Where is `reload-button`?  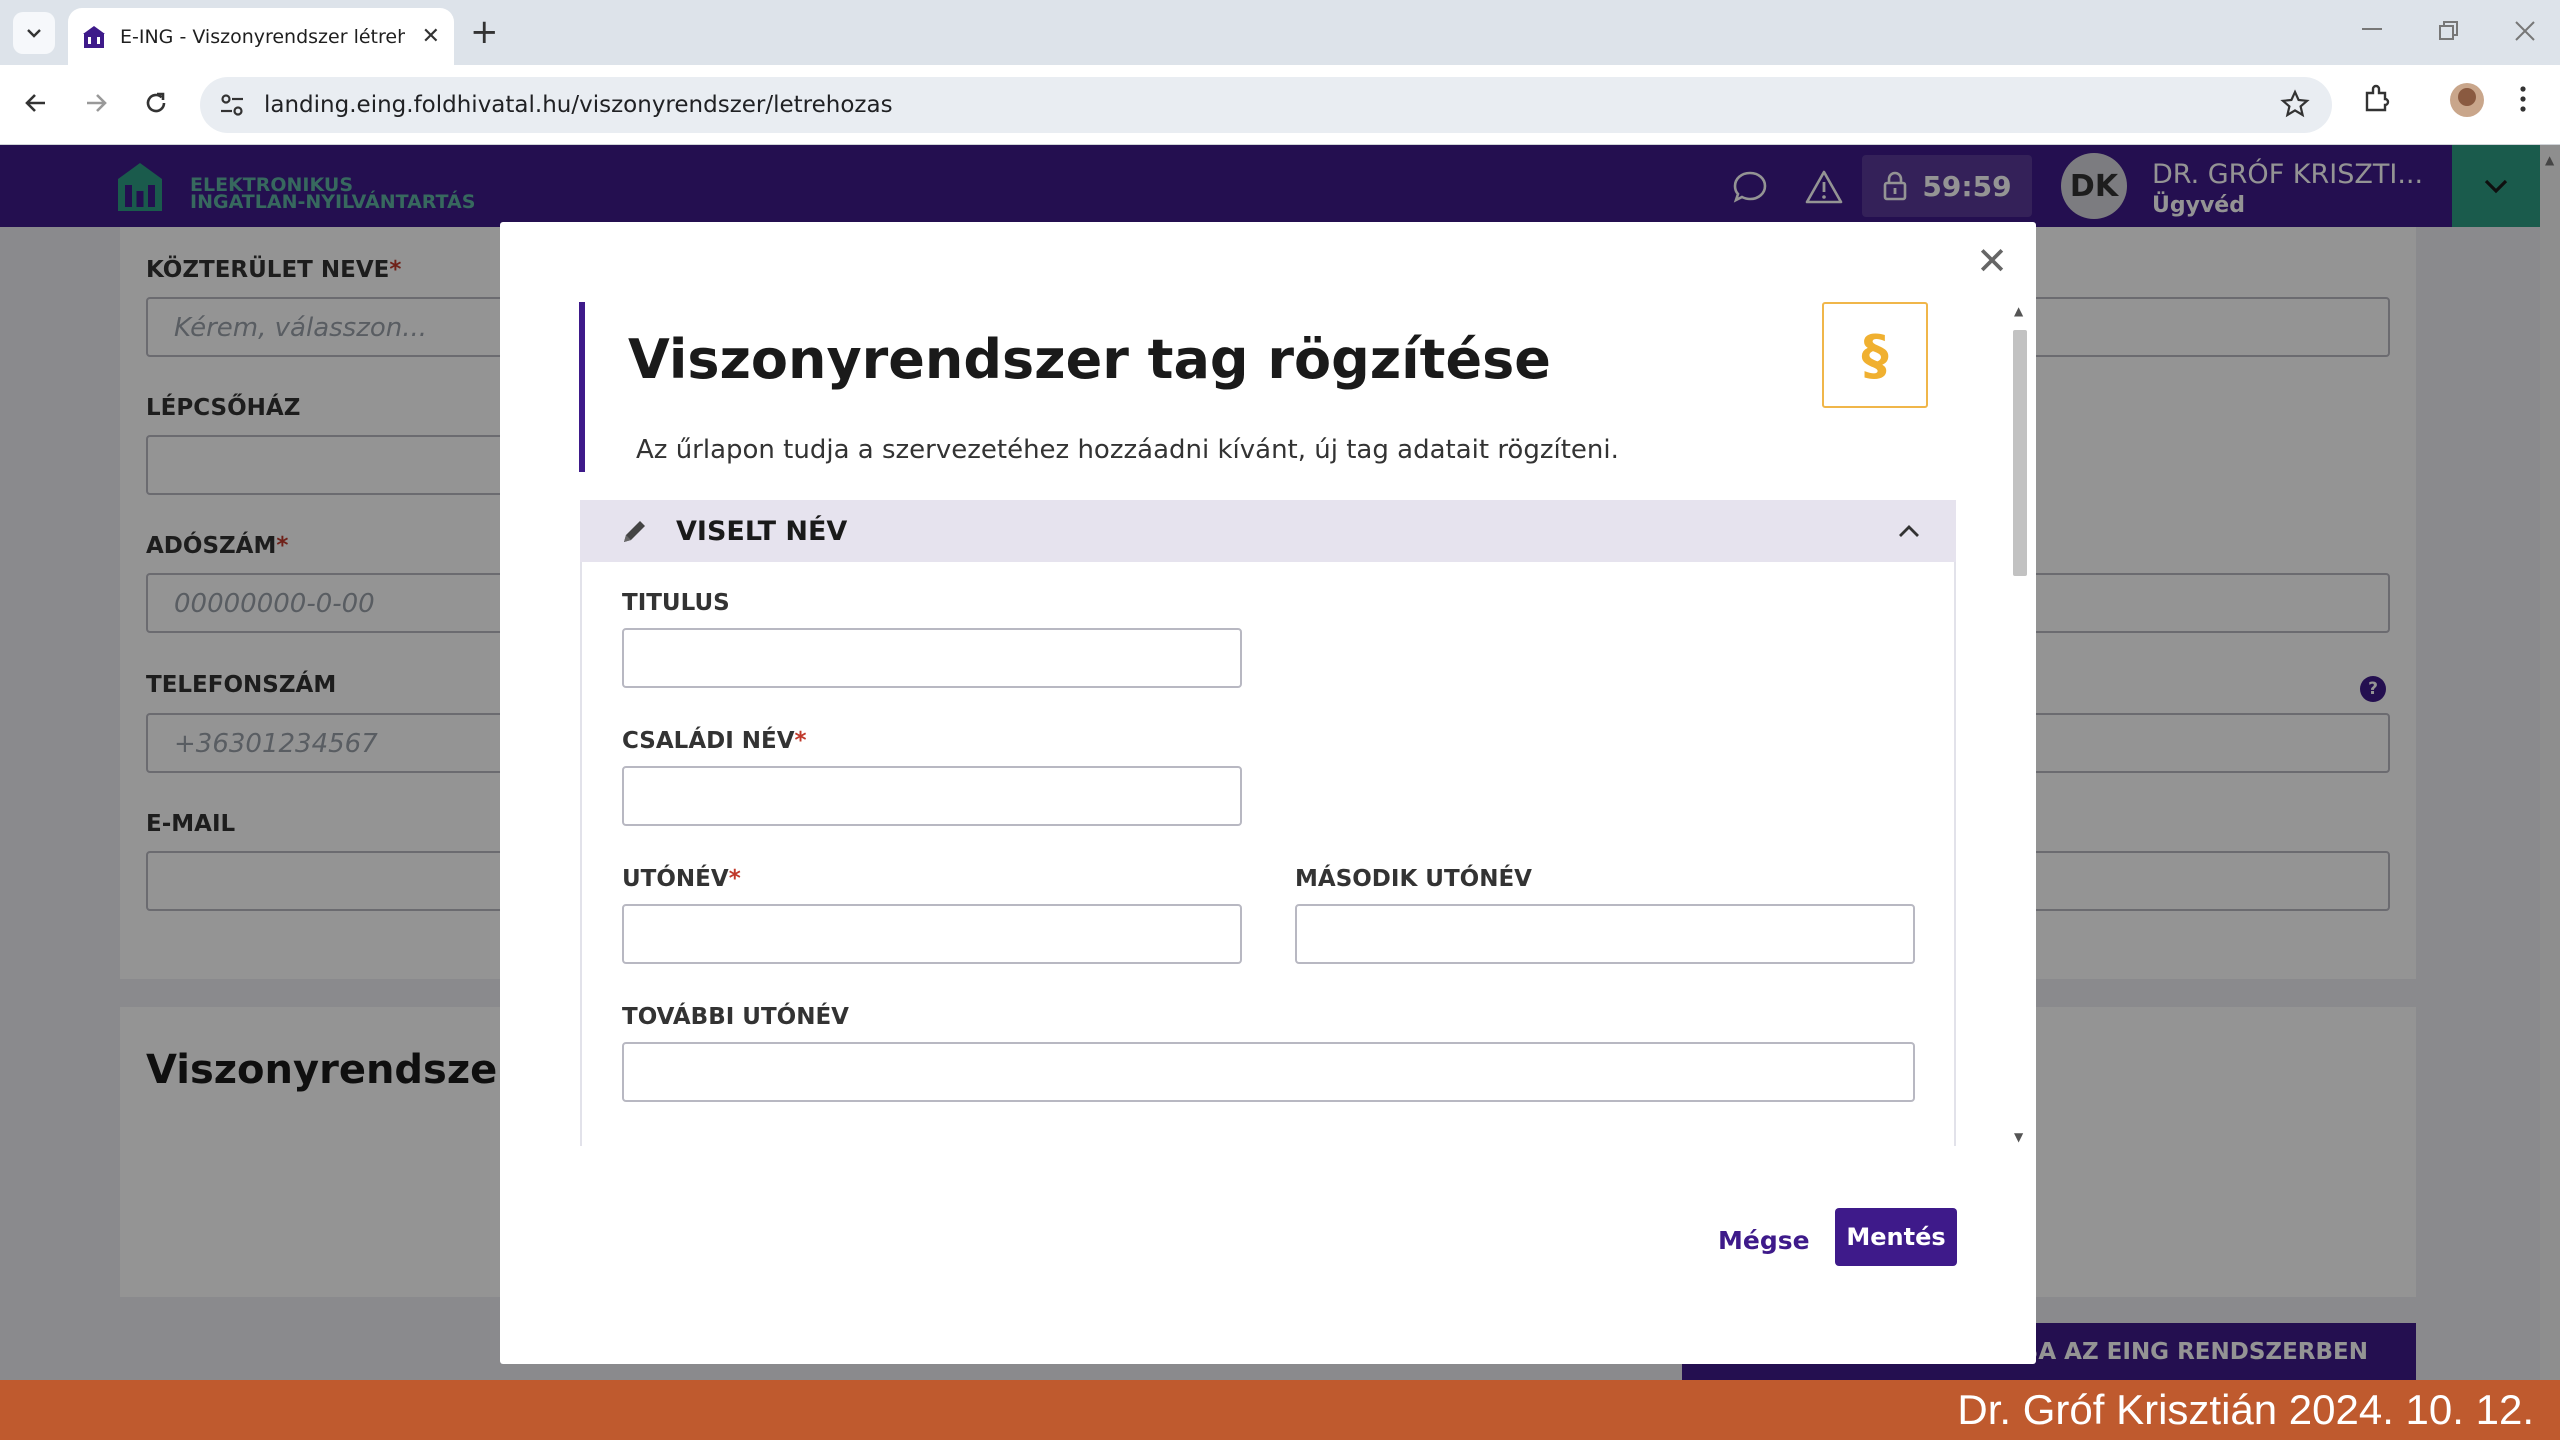 reload-button is located at coordinates (156, 103).